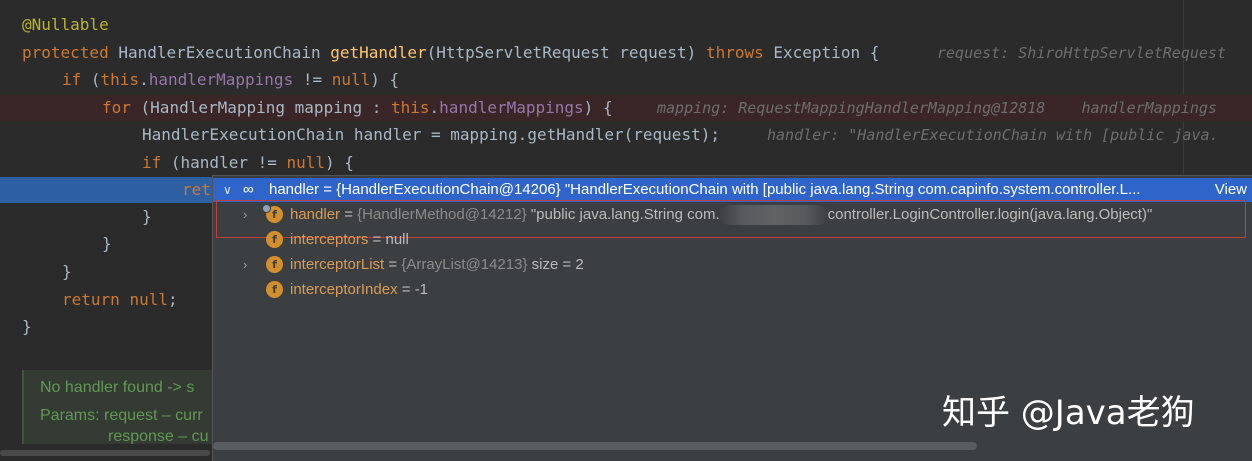  What do you see at coordinates (773, 215) in the screenshot?
I see `blurred-text` at bounding box center [773, 215].